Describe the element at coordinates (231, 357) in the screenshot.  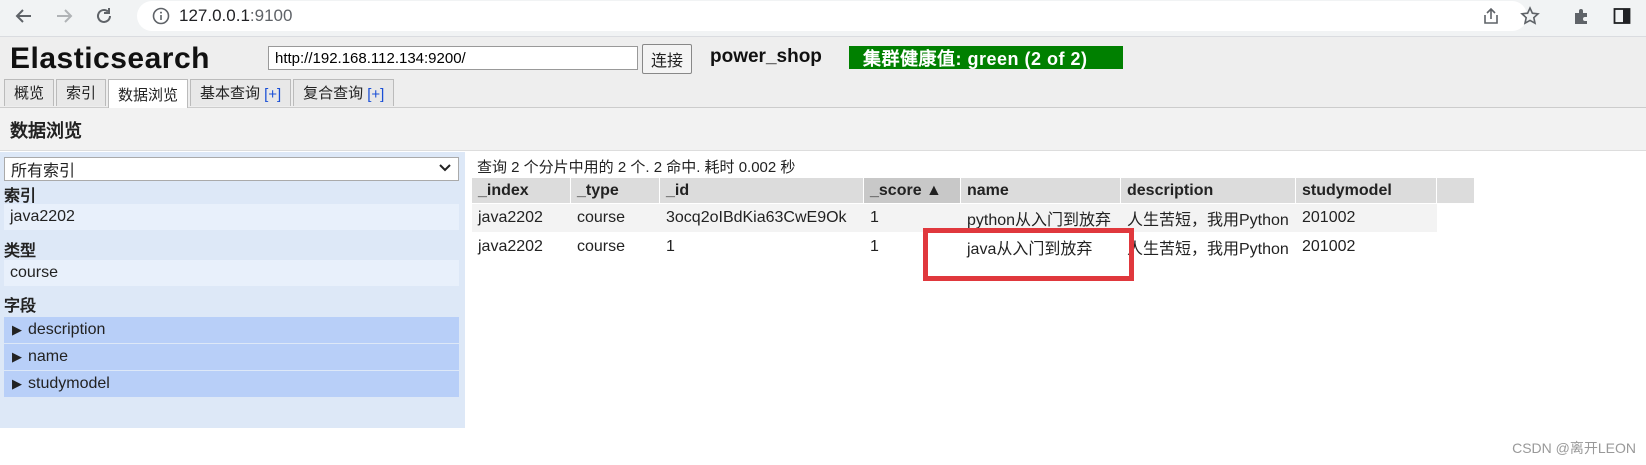
I see `field-item-name: ▶ name` at that location.